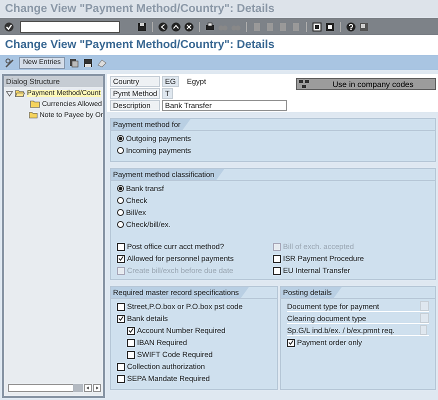 The height and width of the screenshot is (400, 438). Describe the element at coordinates (20, 93) in the screenshot. I see `open-folder-icon` at that location.